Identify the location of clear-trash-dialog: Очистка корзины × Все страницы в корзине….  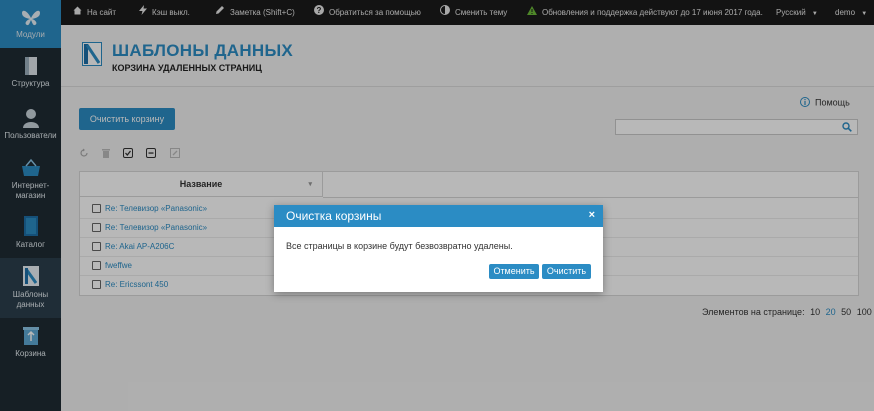
(438, 248).